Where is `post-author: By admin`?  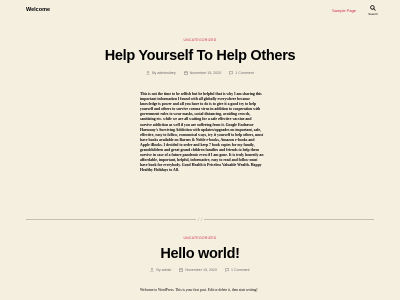
post-author: By admin is located at coordinates (160, 270).